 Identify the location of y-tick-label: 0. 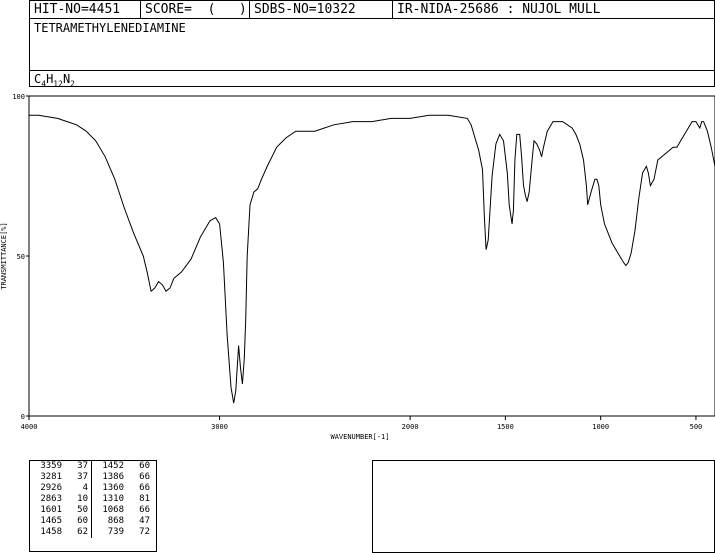
(23, 417).